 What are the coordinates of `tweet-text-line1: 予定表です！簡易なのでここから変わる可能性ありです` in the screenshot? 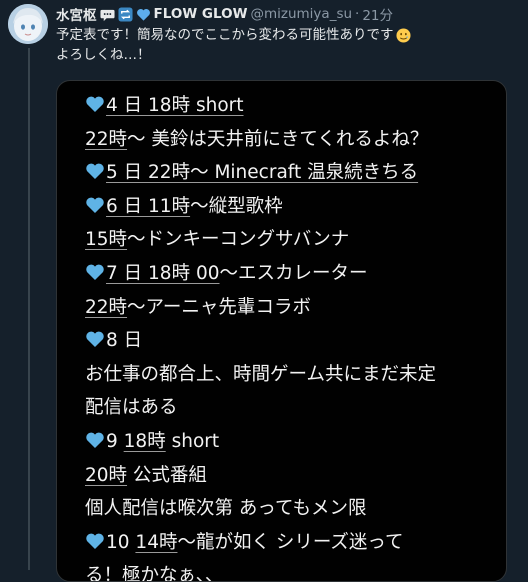 It's located at (225, 35).